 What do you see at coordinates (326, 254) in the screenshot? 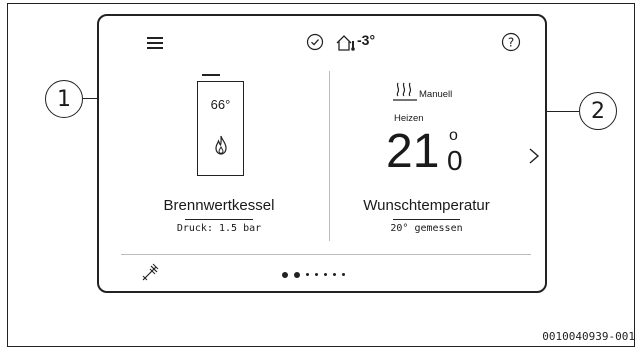
I see `bottom-divider` at bounding box center [326, 254].